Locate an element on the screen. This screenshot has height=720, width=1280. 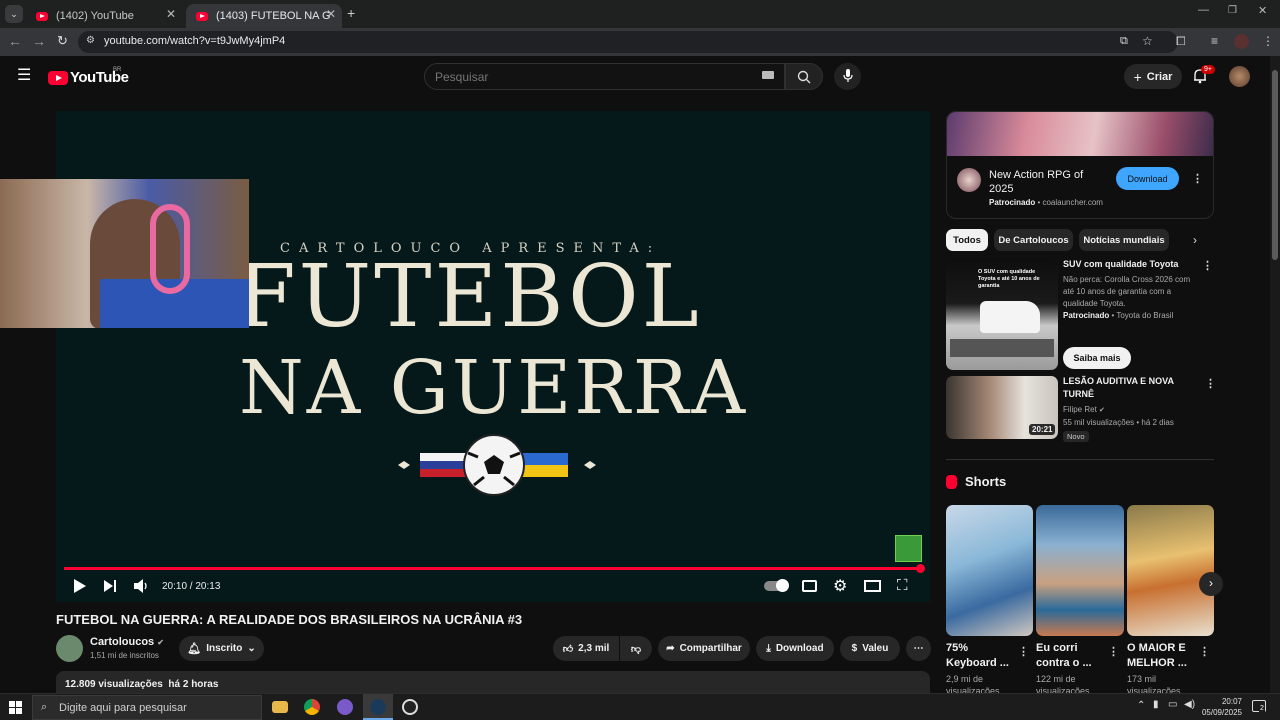
thumbs-up-icon: 👍︎ is located at coordinates (568, 649).